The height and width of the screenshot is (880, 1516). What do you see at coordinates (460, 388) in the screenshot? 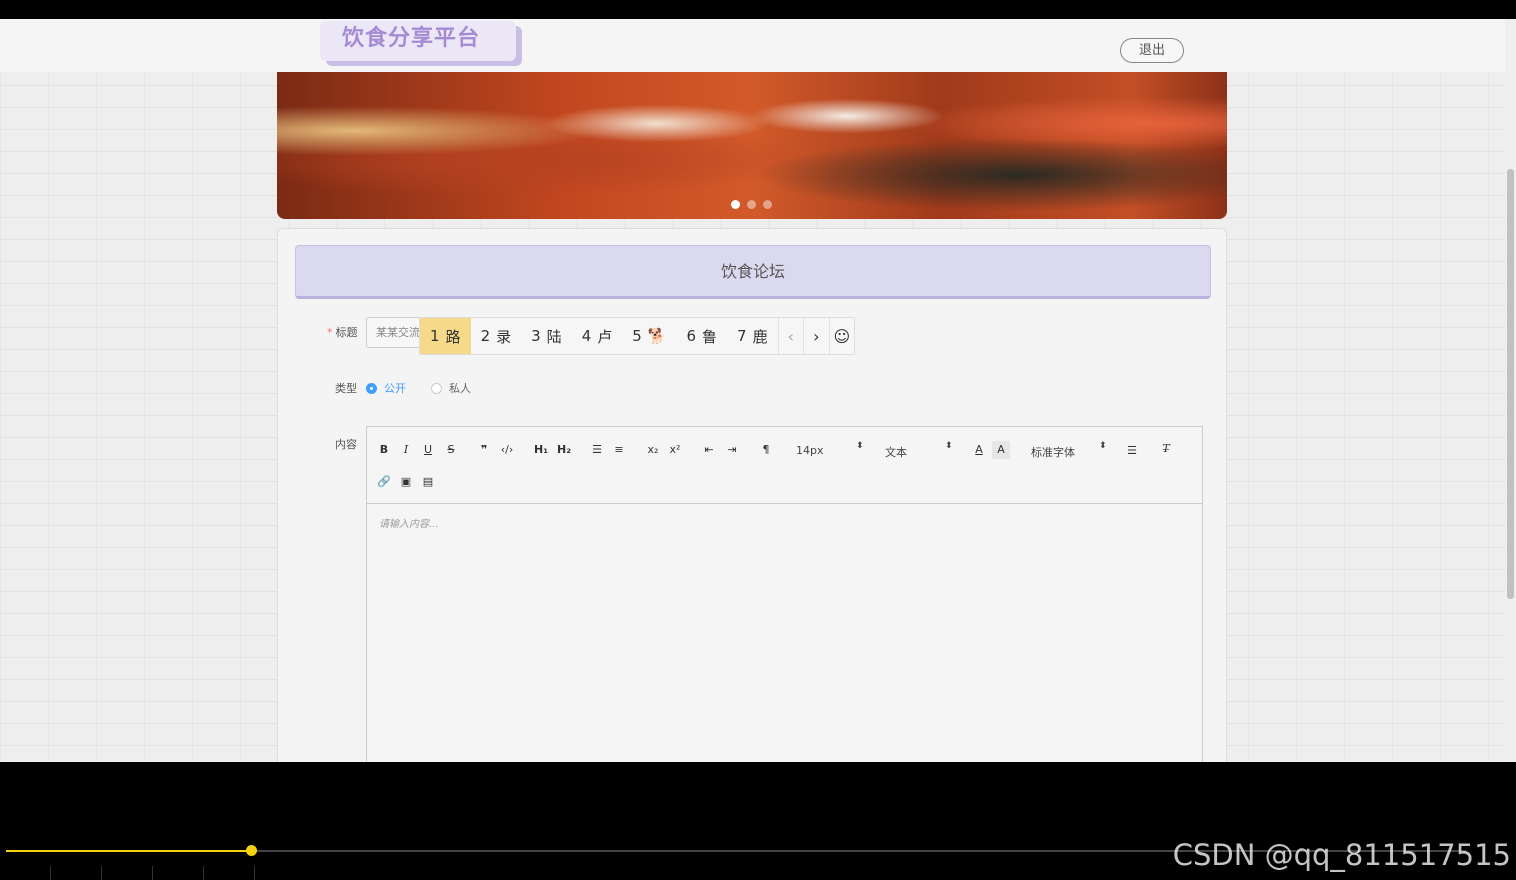
I see `radio-private-label: 私人` at bounding box center [460, 388].